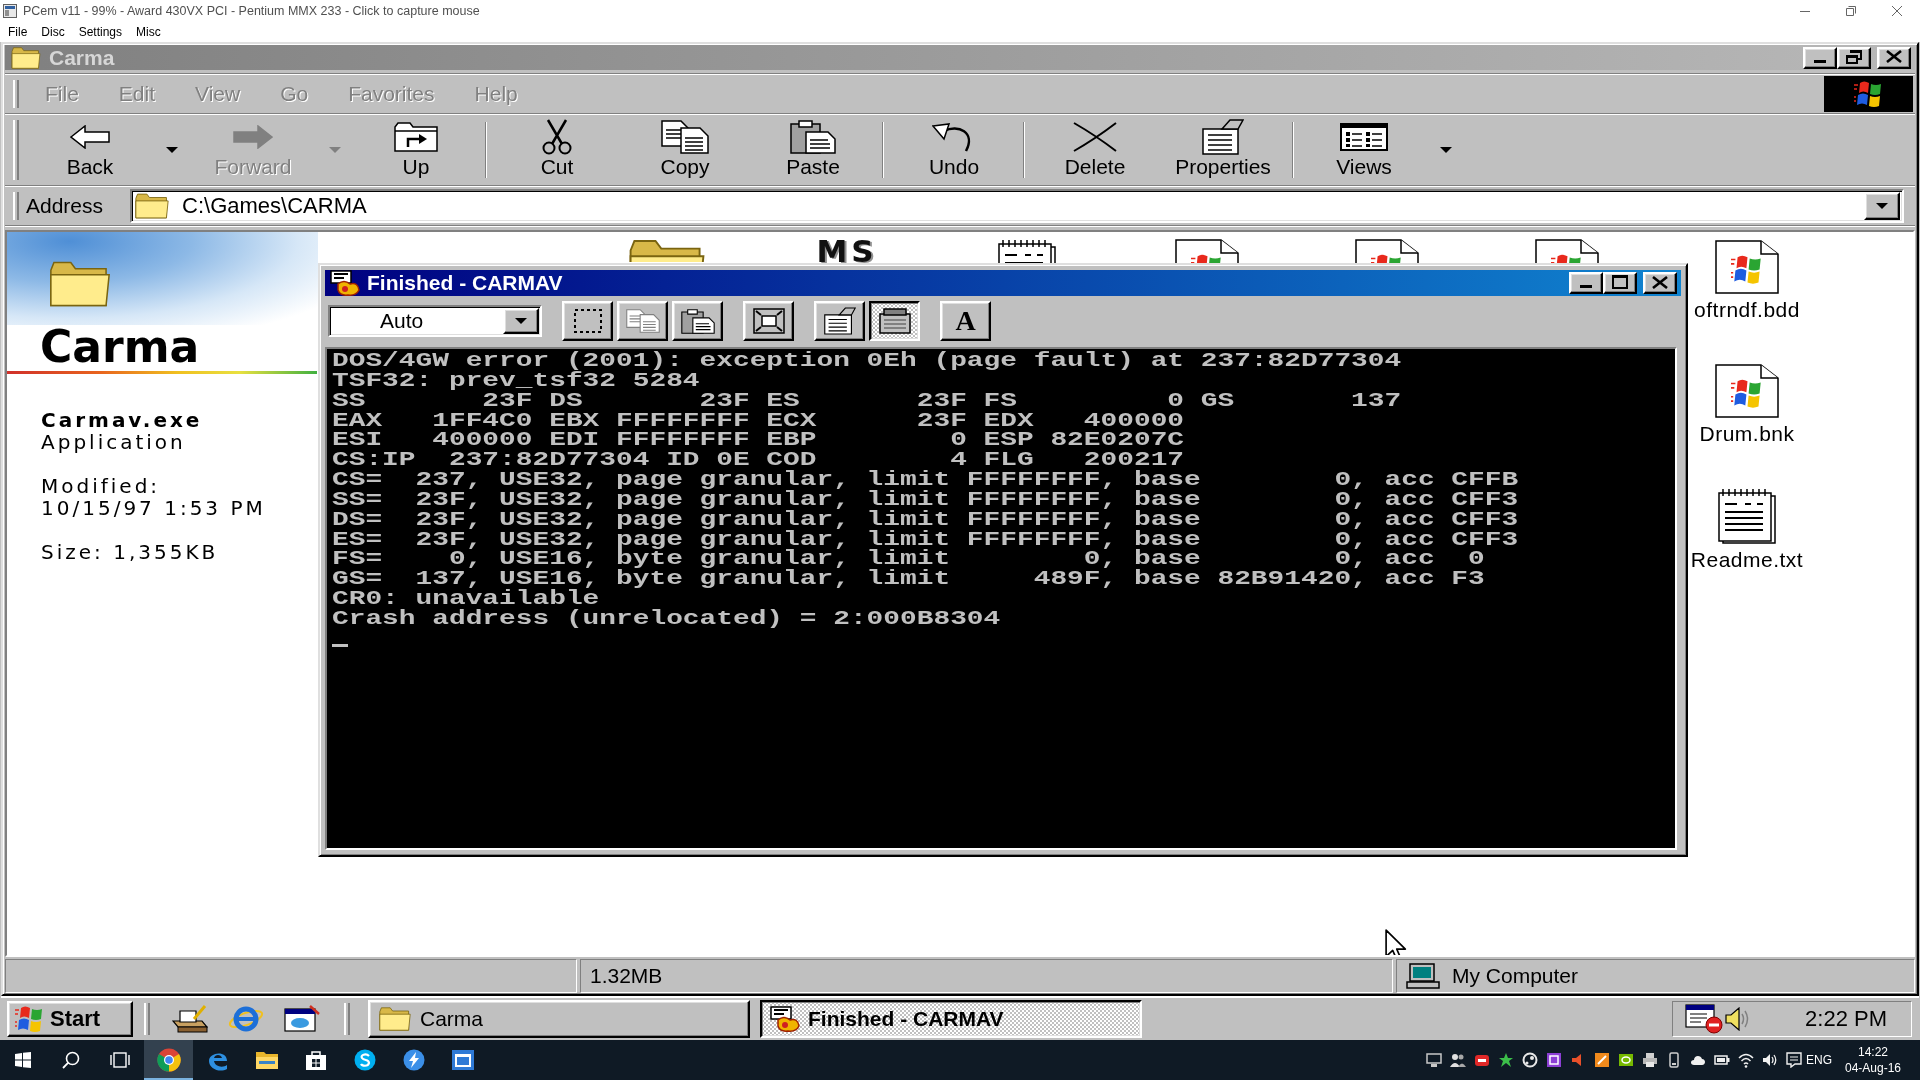 Image resolution: width=1920 pixels, height=1080 pixels. I want to click on file-size: Size: 1,355KB, so click(130, 552).